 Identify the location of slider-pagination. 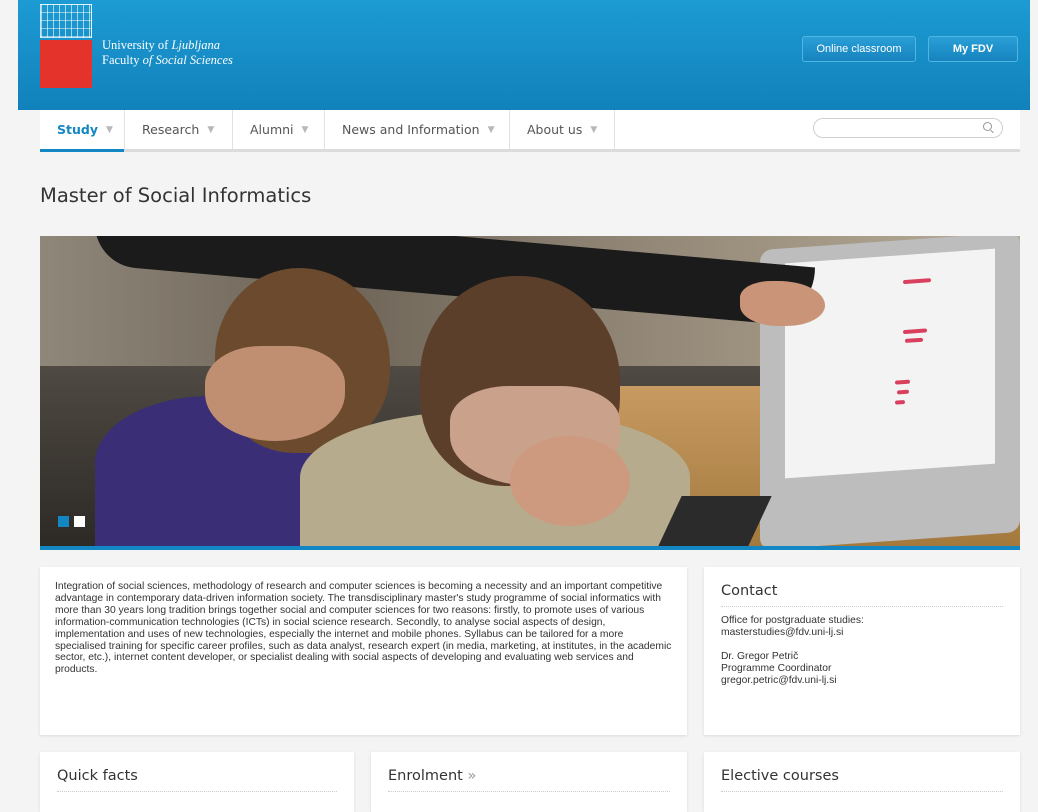
(71, 521).